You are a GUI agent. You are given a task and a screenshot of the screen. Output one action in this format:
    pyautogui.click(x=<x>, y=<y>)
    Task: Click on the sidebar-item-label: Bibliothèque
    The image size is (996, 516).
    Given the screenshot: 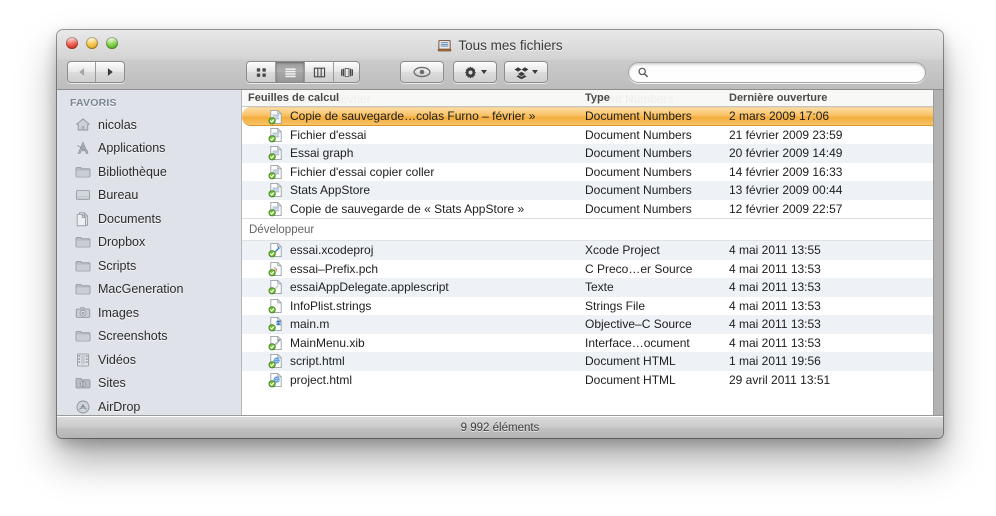 What is the action you would take?
    pyautogui.click(x=132, y=171)
    